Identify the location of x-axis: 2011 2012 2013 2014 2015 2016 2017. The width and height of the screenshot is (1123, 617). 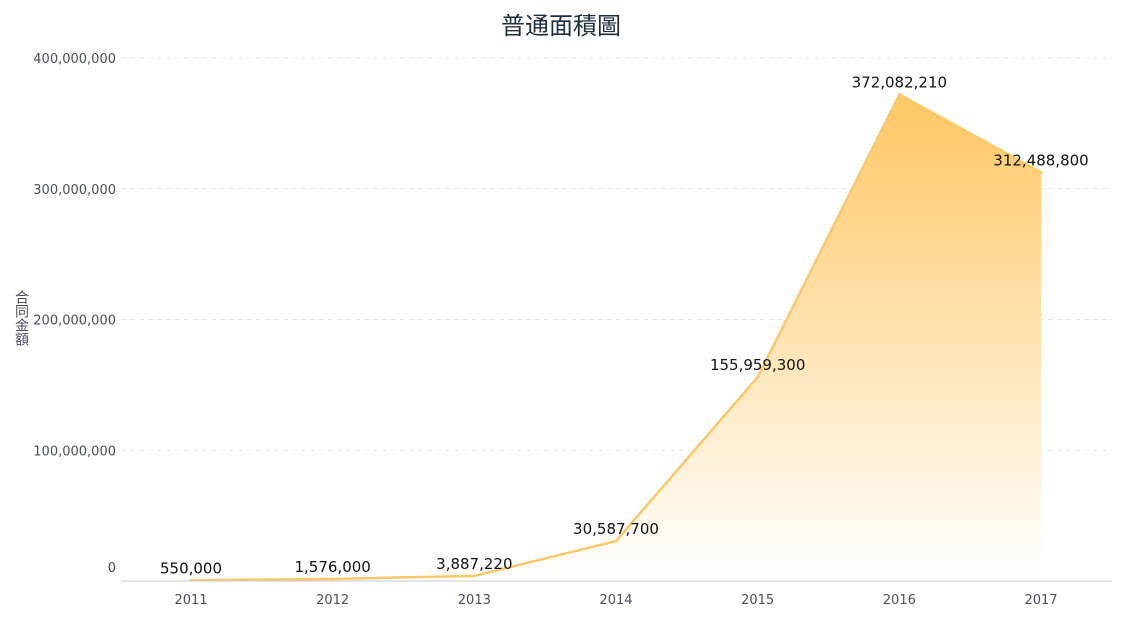
(616, 594).